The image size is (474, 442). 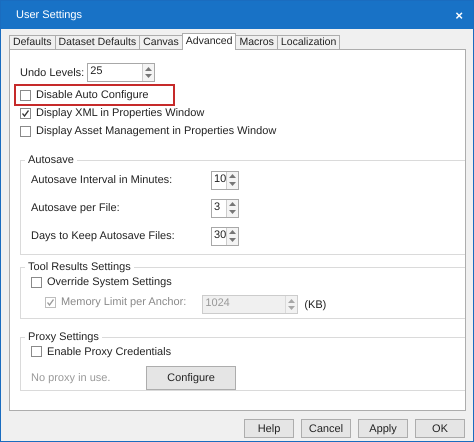 I want to click on field-label: Autosave per File:, so click(x=75, y=208).